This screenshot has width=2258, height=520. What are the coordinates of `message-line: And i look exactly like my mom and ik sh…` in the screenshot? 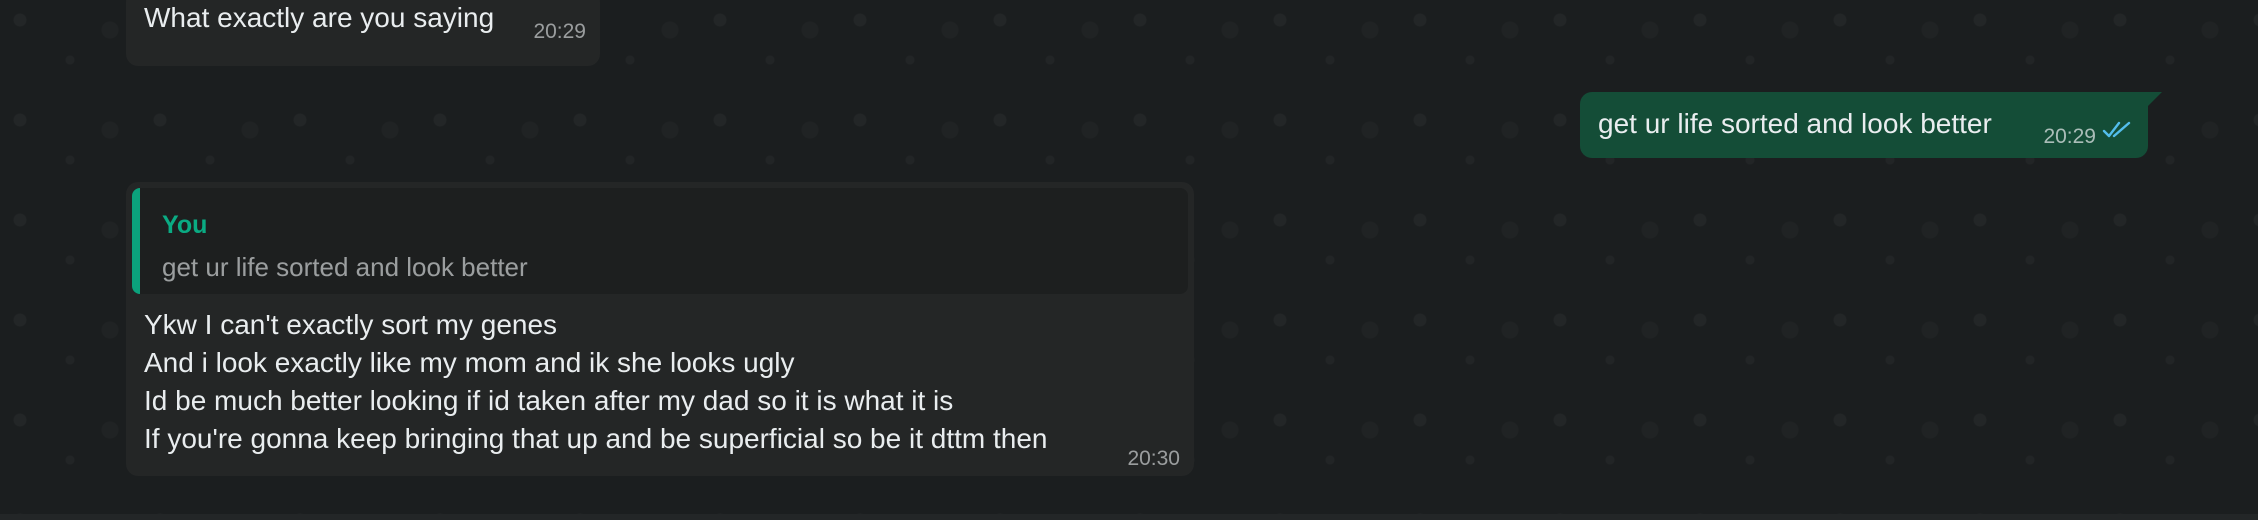 It's located at (469, 362).